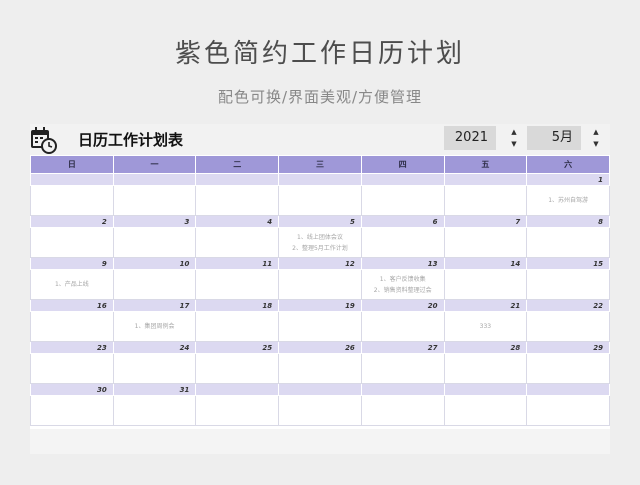 The width and height of the screenshot is (640, 485). I want to click on week-daynum-row: 2345678, so click(320, 221).